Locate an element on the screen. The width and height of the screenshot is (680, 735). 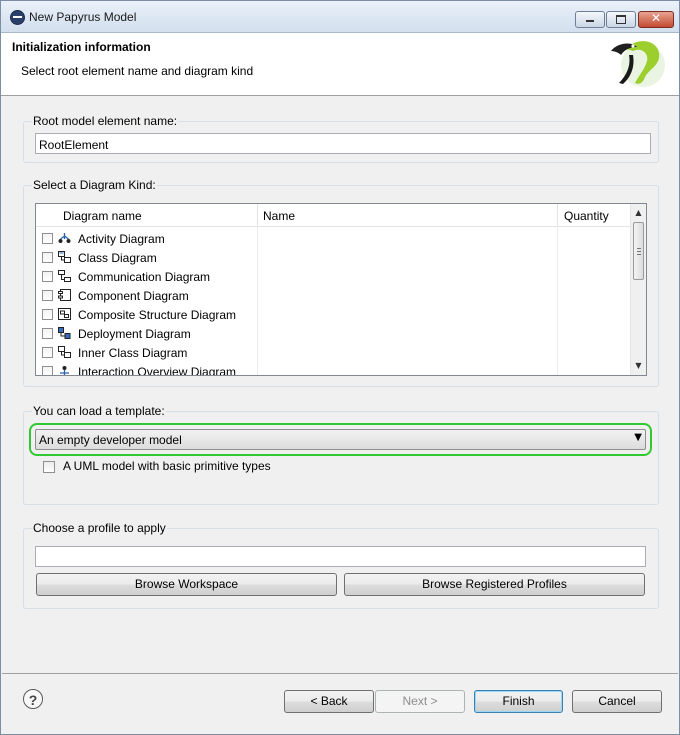
profile-group: Choose a profile to apply is located at coordinates (341, 565).